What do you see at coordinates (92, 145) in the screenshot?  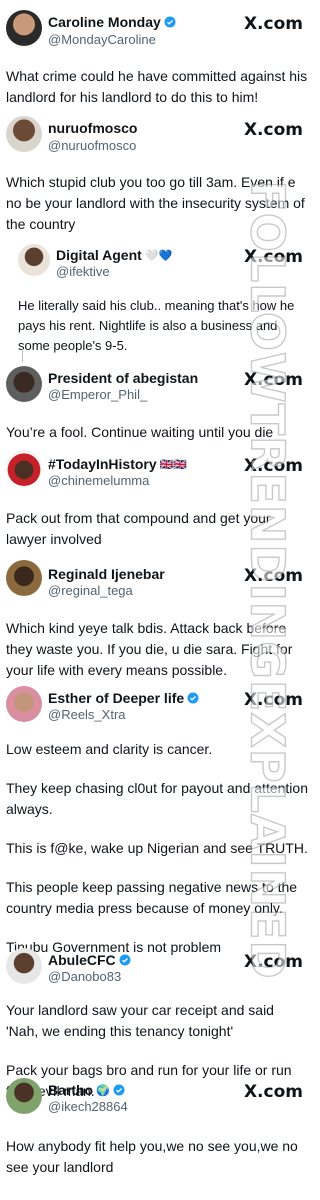 I see `author-handle: @nuruofmosco` at bounding box center [92, 145].